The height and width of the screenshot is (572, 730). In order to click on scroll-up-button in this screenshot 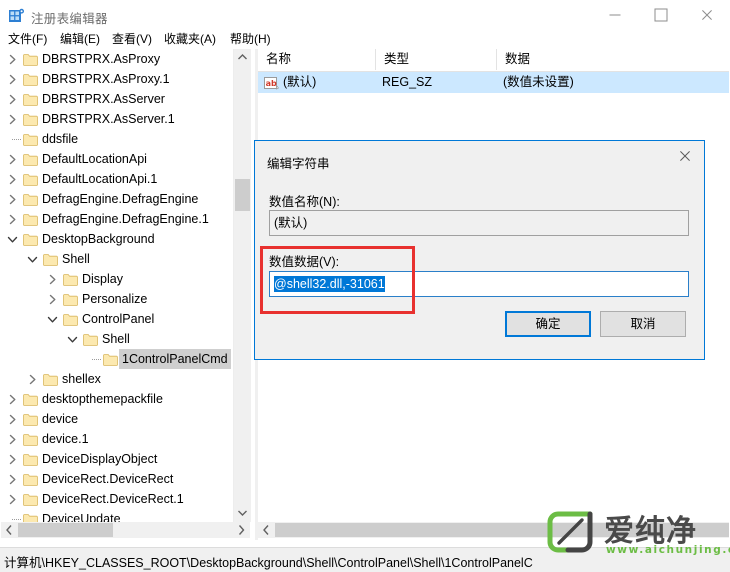, I will do `click(242, 57)`.